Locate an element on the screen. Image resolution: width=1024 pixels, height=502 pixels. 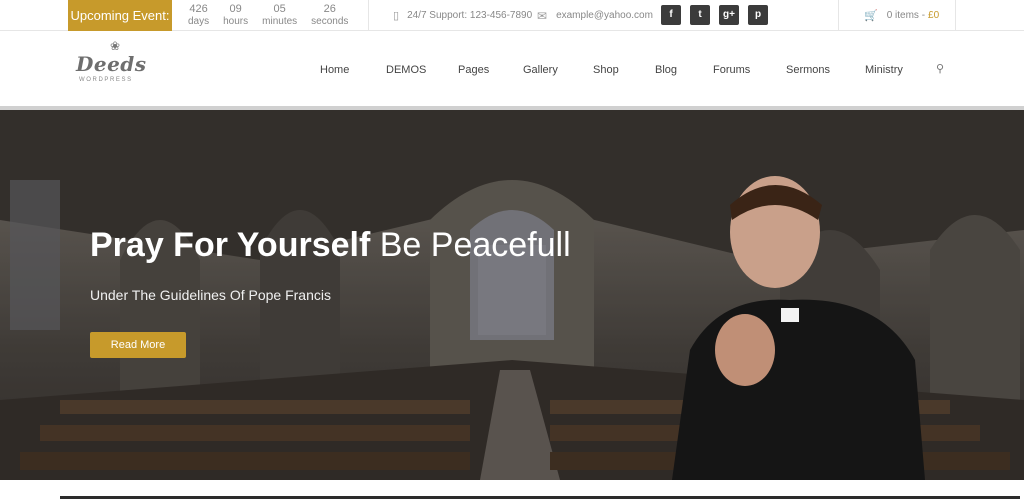
upcoming-event-label: Upcoming Event: is located at coordinates (120, 15).